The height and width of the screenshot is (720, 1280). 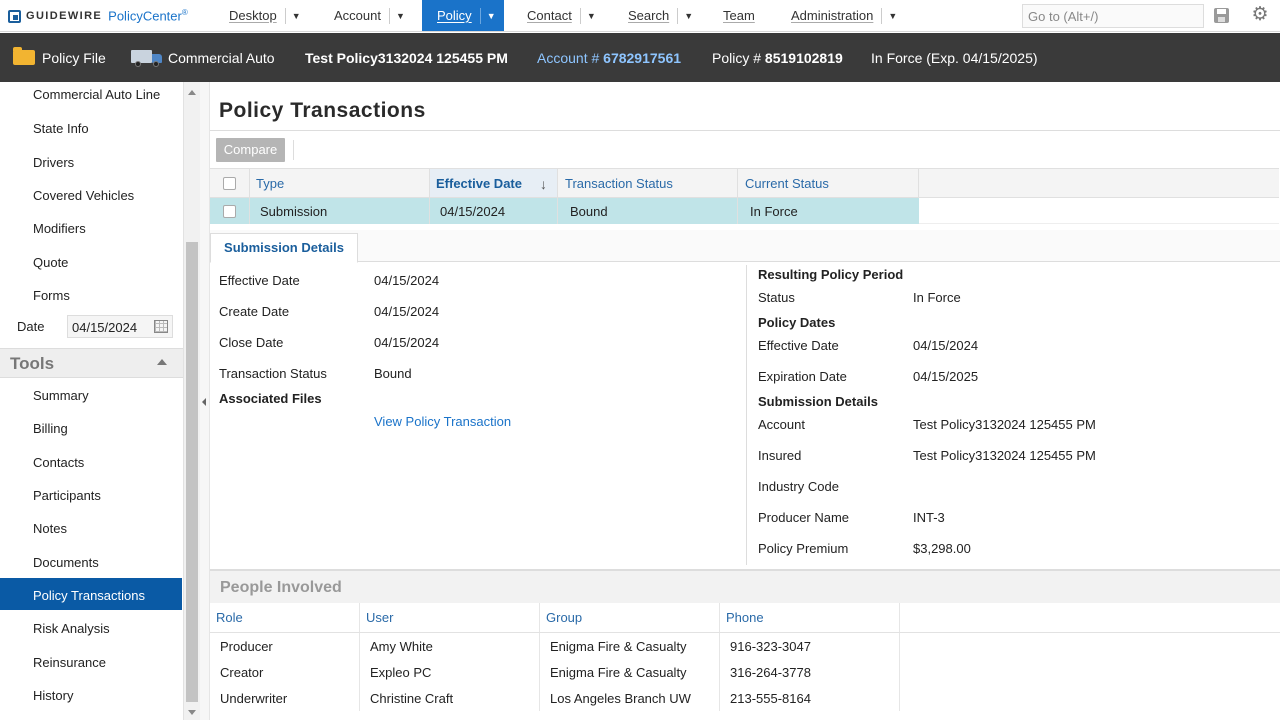 I want to click on policy-file-label: Policy File, so click(x=59, y=57).